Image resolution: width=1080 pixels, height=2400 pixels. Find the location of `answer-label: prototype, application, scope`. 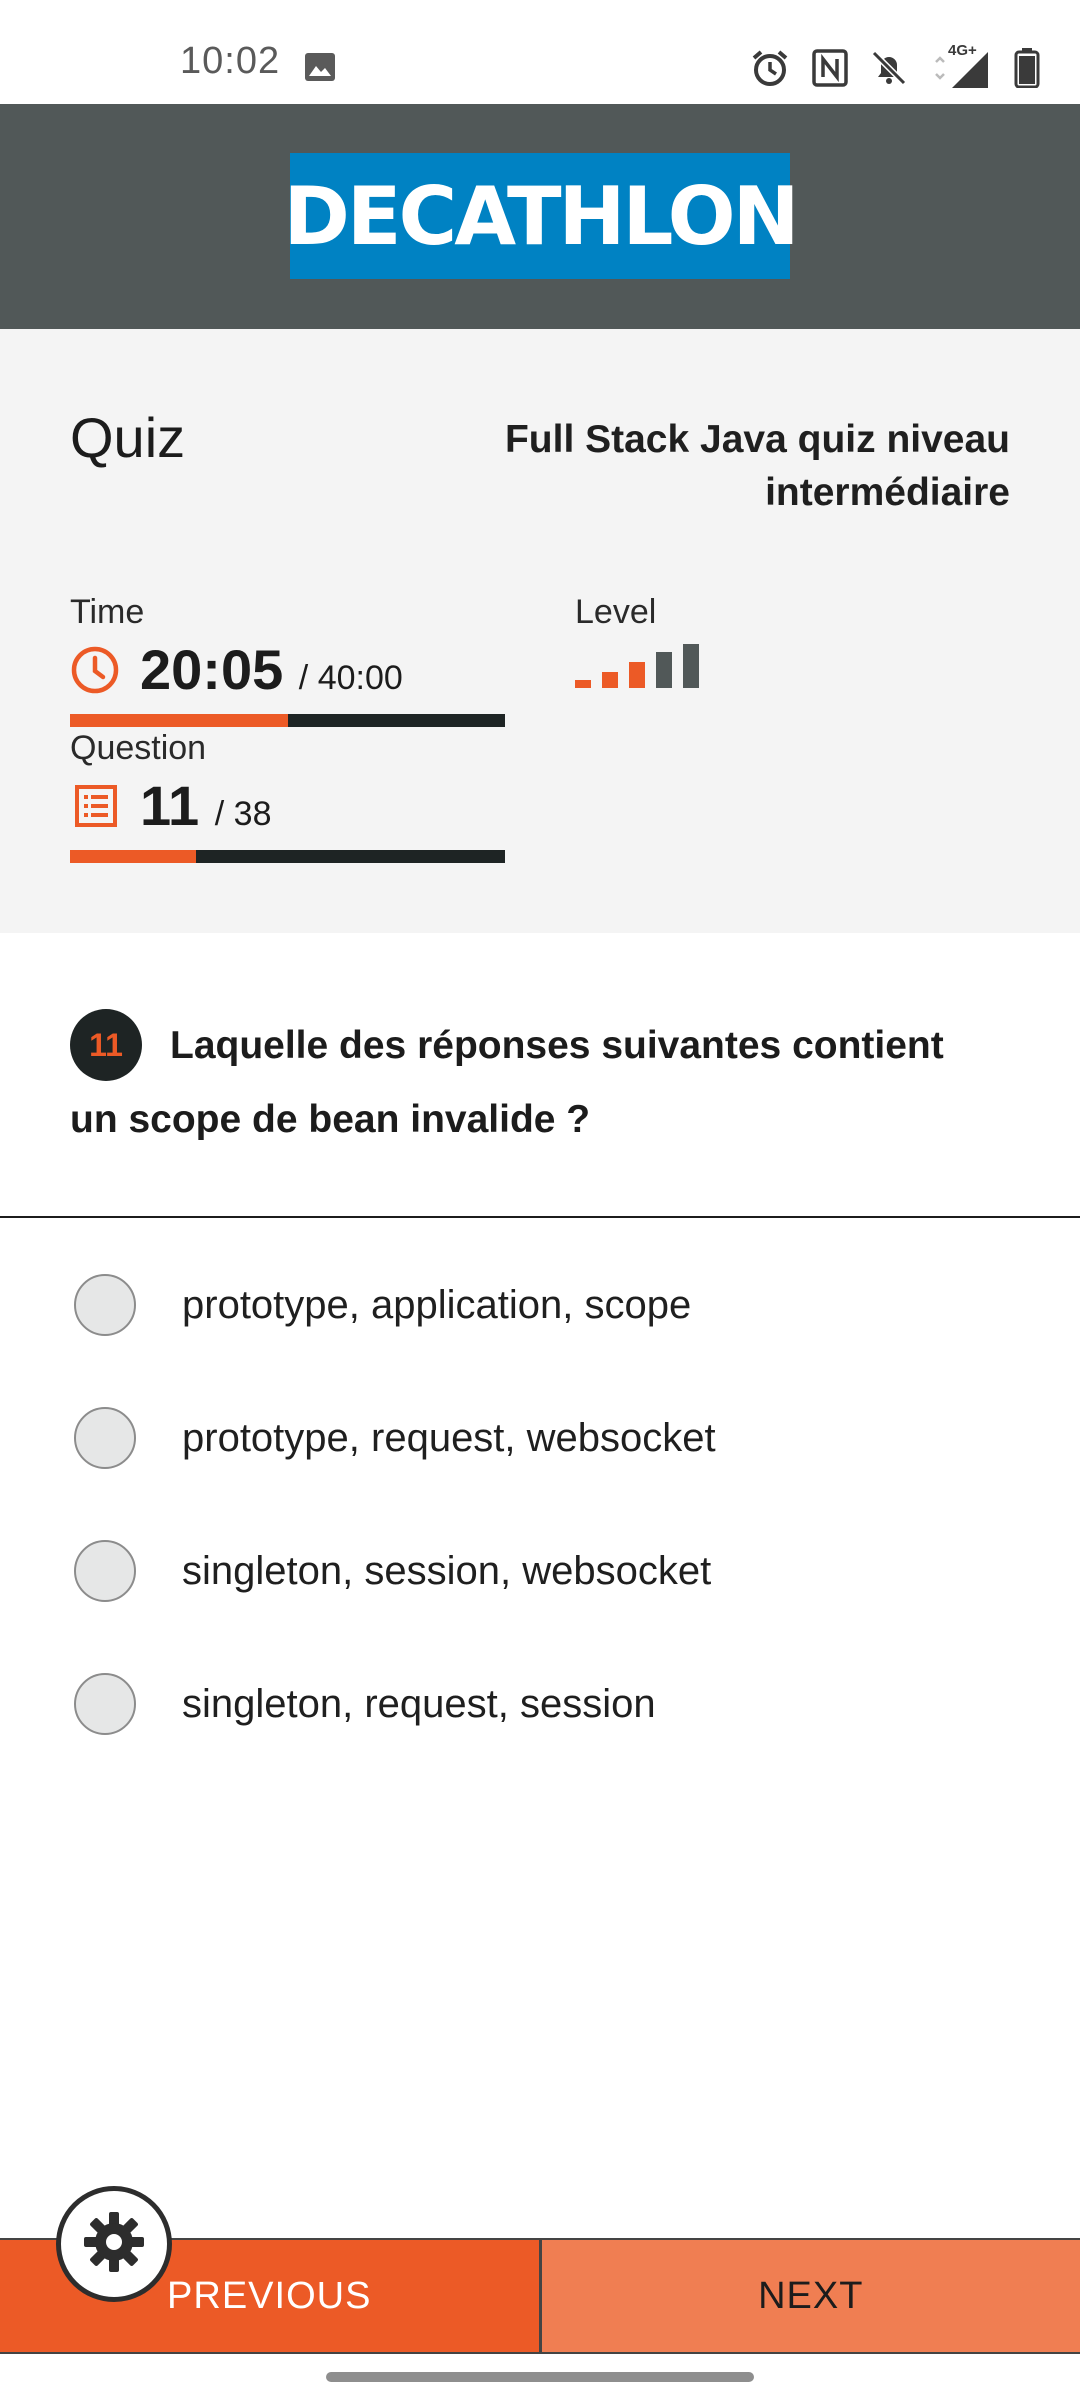

answer-label: prototype, application, scope is located at coordinates (437, 1304).